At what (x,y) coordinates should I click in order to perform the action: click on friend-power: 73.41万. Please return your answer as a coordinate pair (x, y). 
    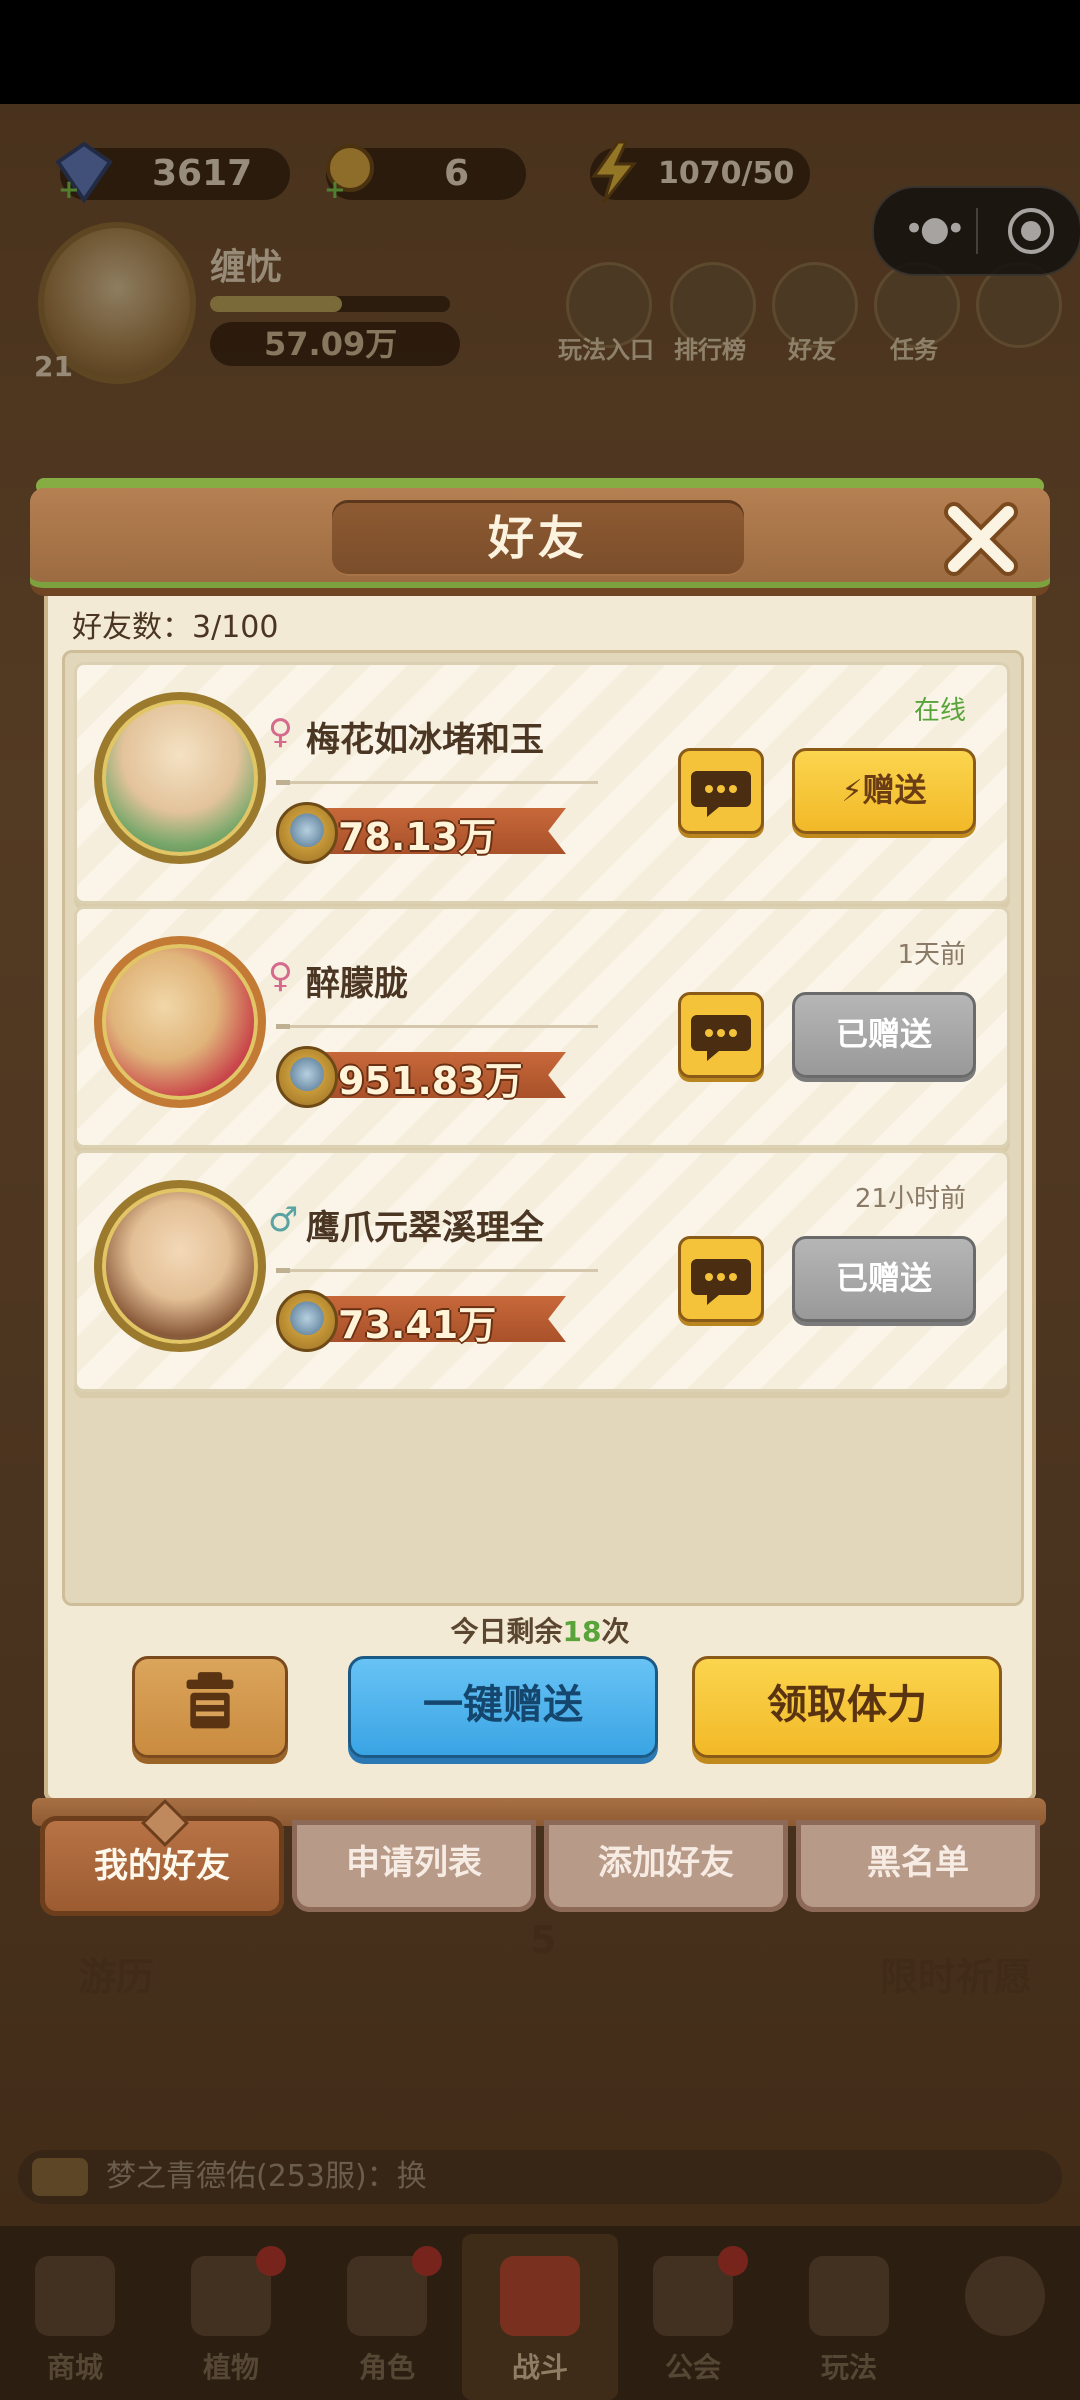
    Looking at the image, I should click on (421, 1321).